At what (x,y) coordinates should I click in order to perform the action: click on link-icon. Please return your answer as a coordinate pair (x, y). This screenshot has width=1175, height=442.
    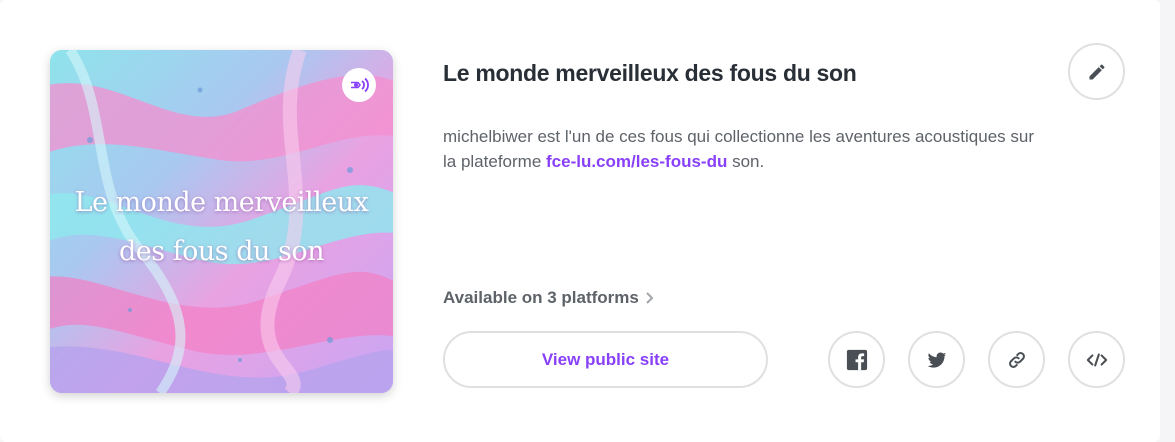
    Looking at the image, I should click on (1016, 359).